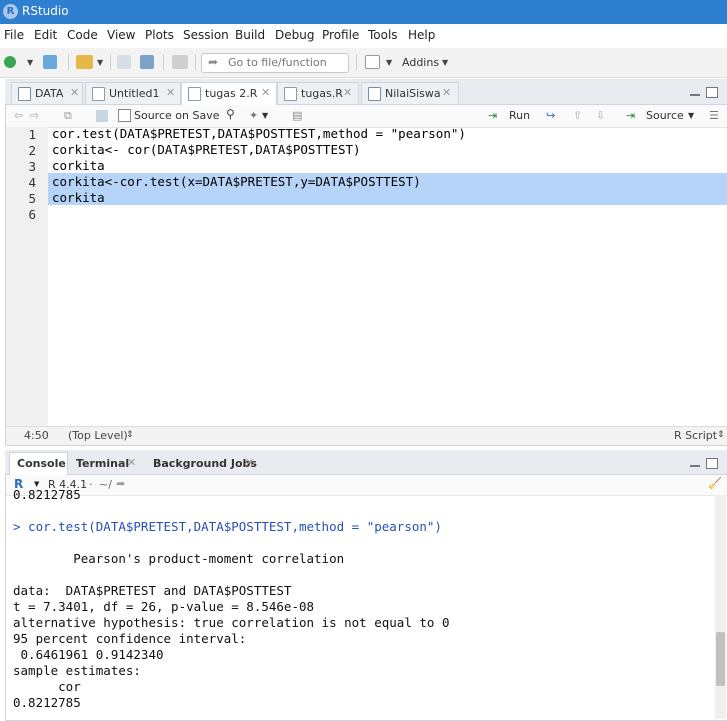 The height and width of the screenshot is (721, 727). I want to click on menu-profile: Profile, so click(340, 35).